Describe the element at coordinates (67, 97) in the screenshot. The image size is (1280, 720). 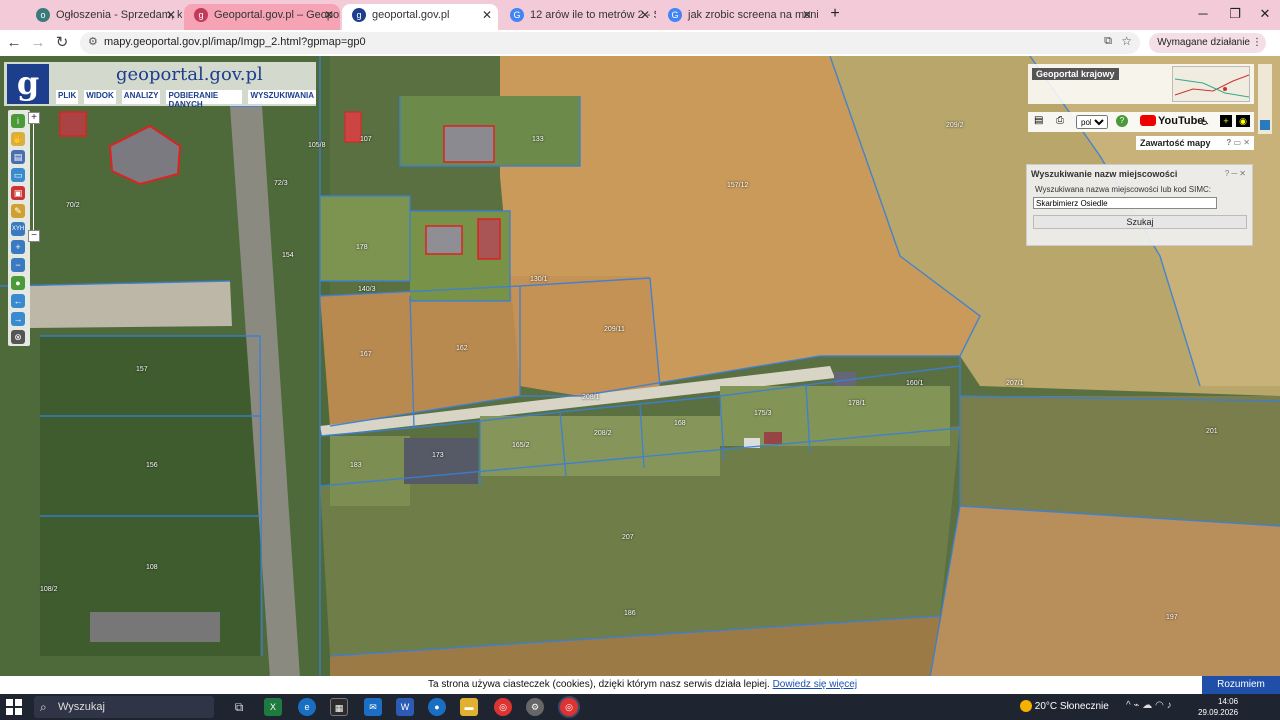
I see `menu-plik: PLIK` at that location.